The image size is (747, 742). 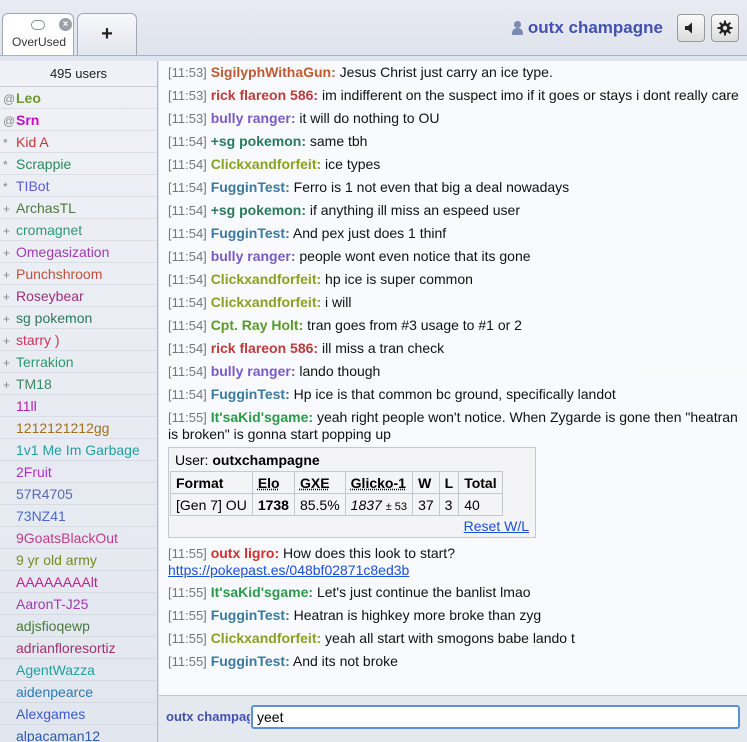 I want to click on userlist-item: + ArchasTL, so click(x=78, y=208).